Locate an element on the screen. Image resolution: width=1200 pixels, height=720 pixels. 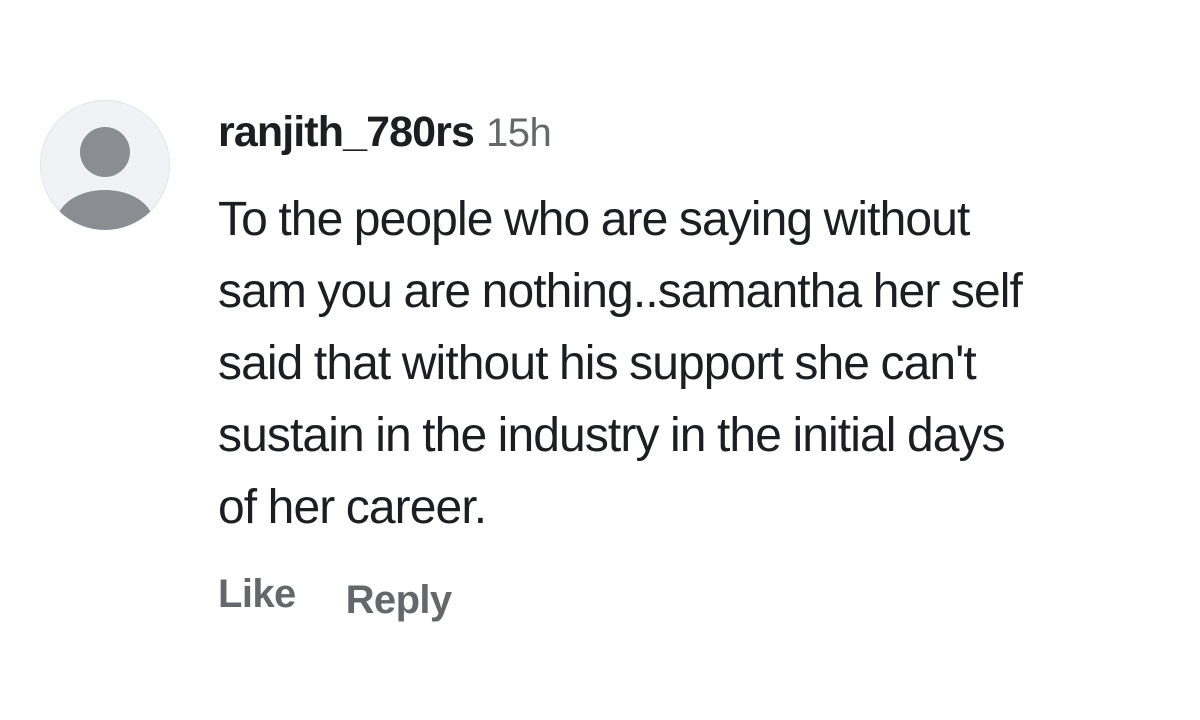
comment-header: ranjith_780rs 15h is located at coordinates (705, 140).